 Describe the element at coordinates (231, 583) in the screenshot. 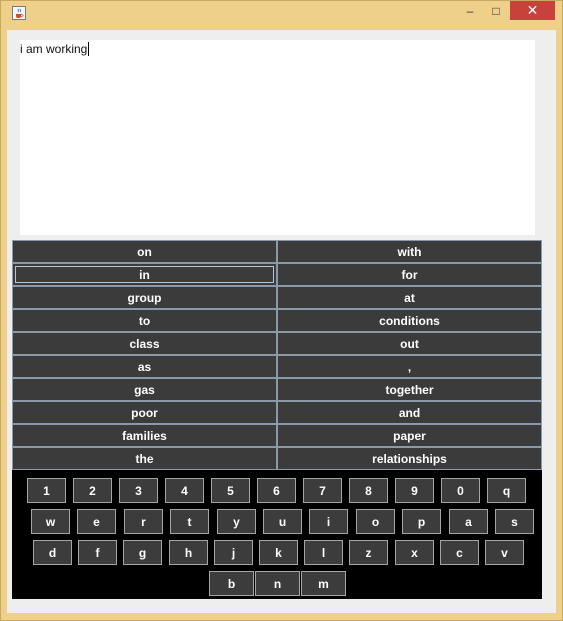

I see `key-b: b` at that location.